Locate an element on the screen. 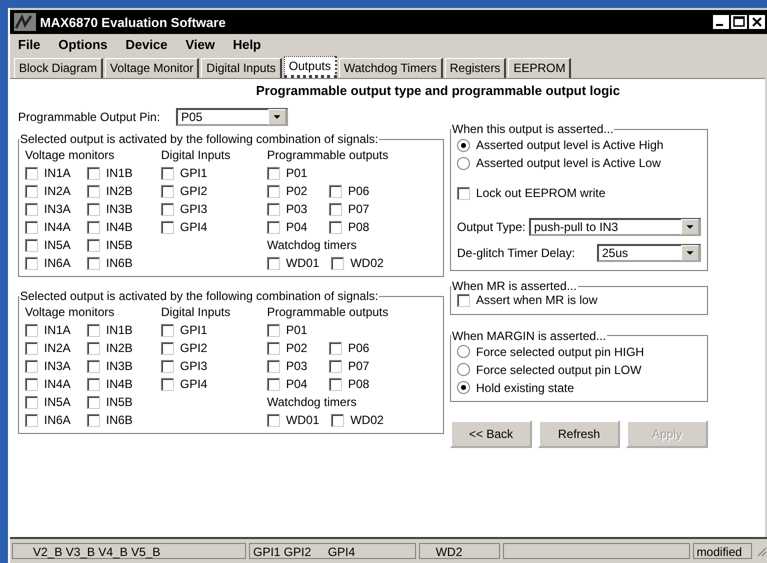 Image resolution: width=767 pixels, height=563 pixels. field-label: Output Type: is located at coordinates (491, 227).